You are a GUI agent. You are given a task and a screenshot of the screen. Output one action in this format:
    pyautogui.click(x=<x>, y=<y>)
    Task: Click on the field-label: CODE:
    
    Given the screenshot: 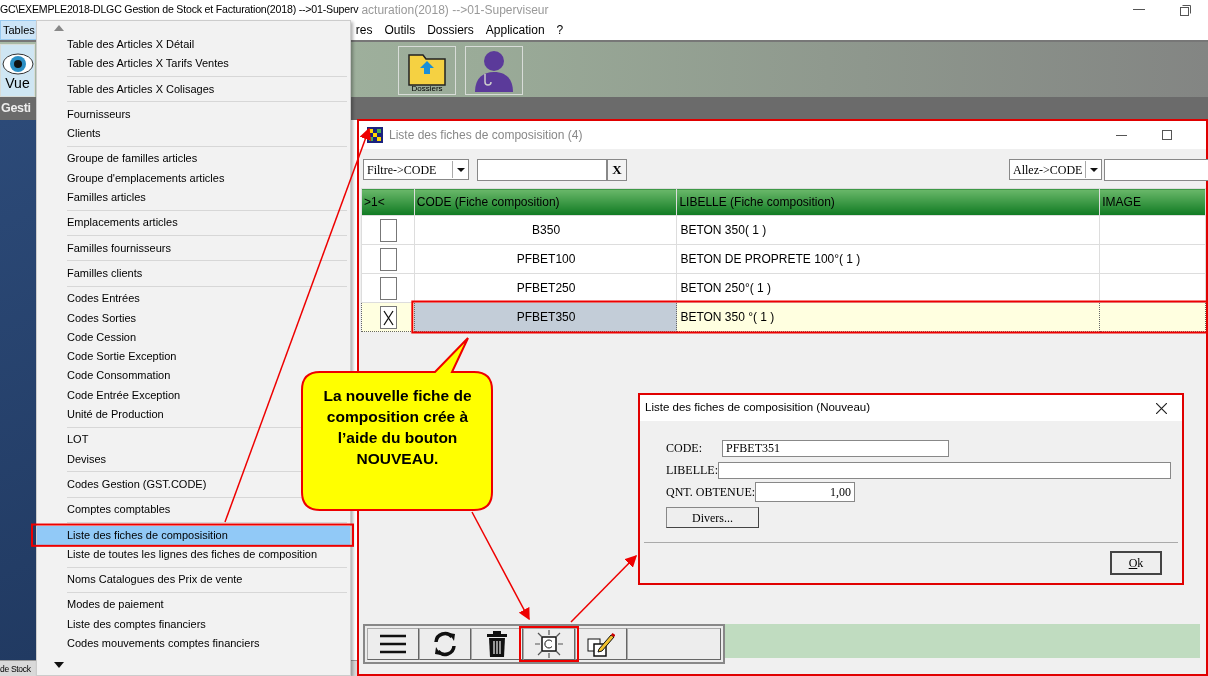 What is the action you would take?
    pyautogui.click(x=684, y=448)
    